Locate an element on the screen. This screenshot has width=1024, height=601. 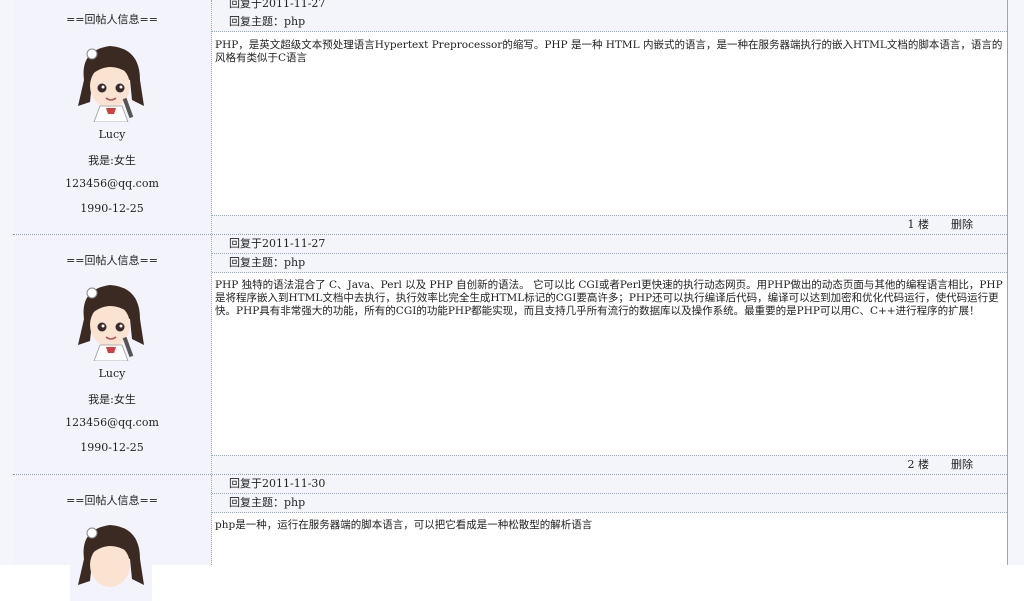
partial-post-header: 回复于2011-11-27 is located at coordinates (510, 7).